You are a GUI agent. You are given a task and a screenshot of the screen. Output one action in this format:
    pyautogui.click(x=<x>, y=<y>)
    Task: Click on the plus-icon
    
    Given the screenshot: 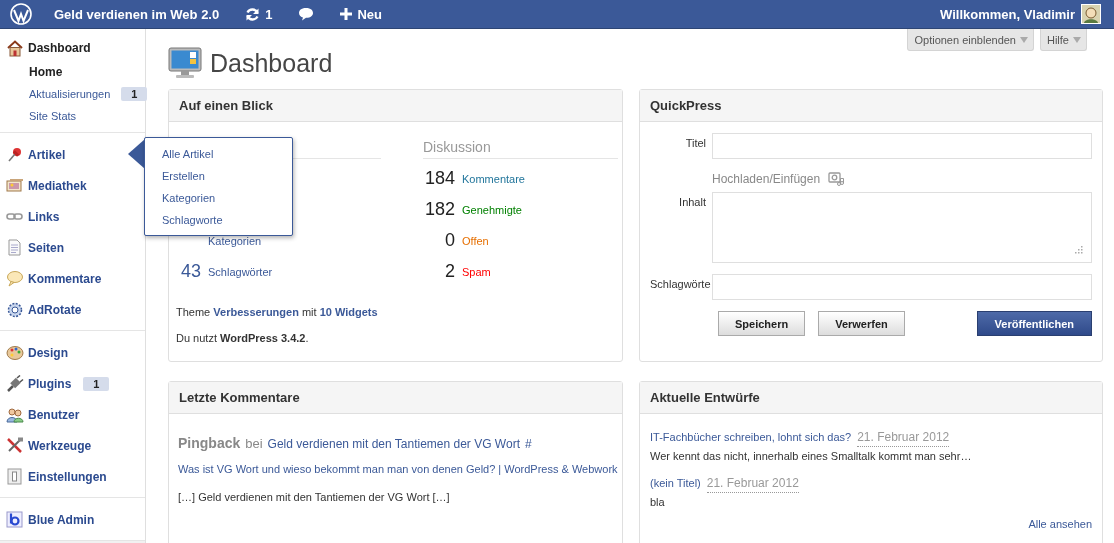 What is the action you would take?
    pyautogui.click(x=346, y=14)
    